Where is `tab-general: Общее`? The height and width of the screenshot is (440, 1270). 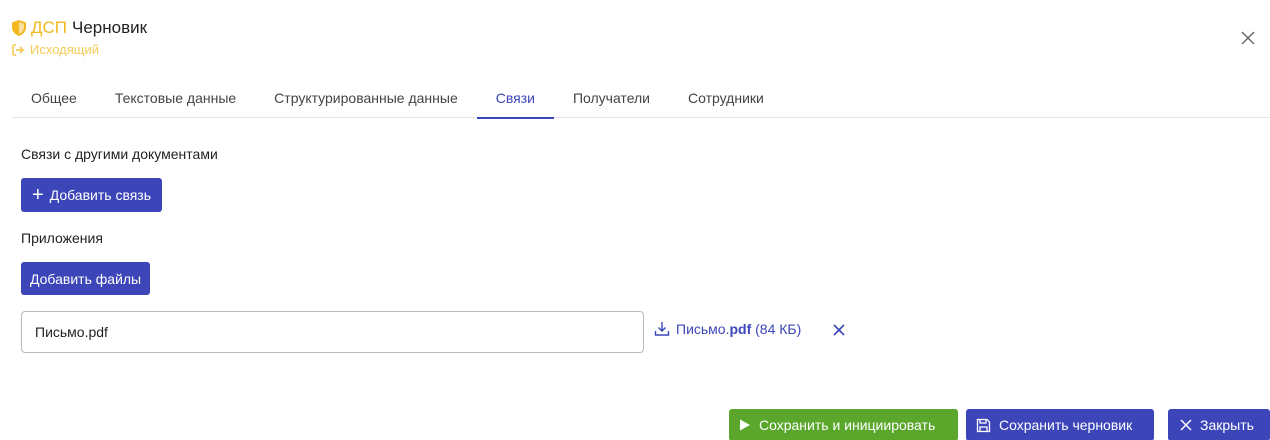 tab-general: Общее is located at coordinates (54, 100).